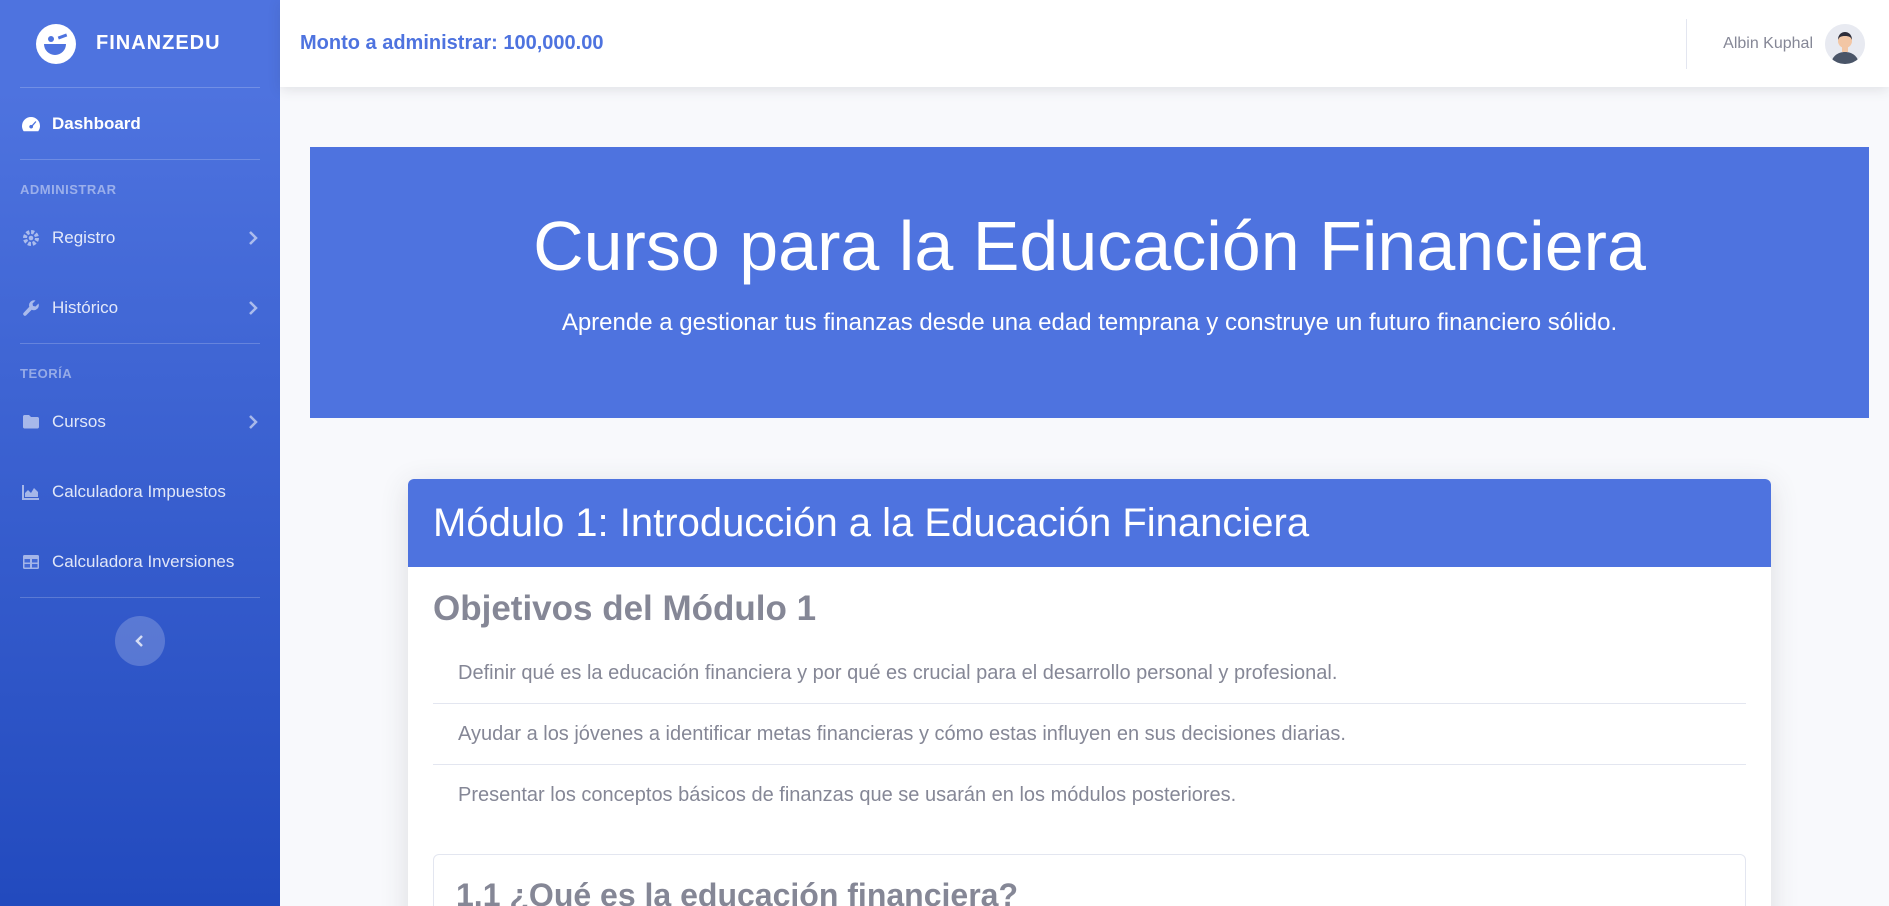 Image resolution: width=1889 pixels, height=906 pixels. Describe the element at coordinates (84, 237) in the screenshot. I see `sidebar-item-label: Registro` at that location.